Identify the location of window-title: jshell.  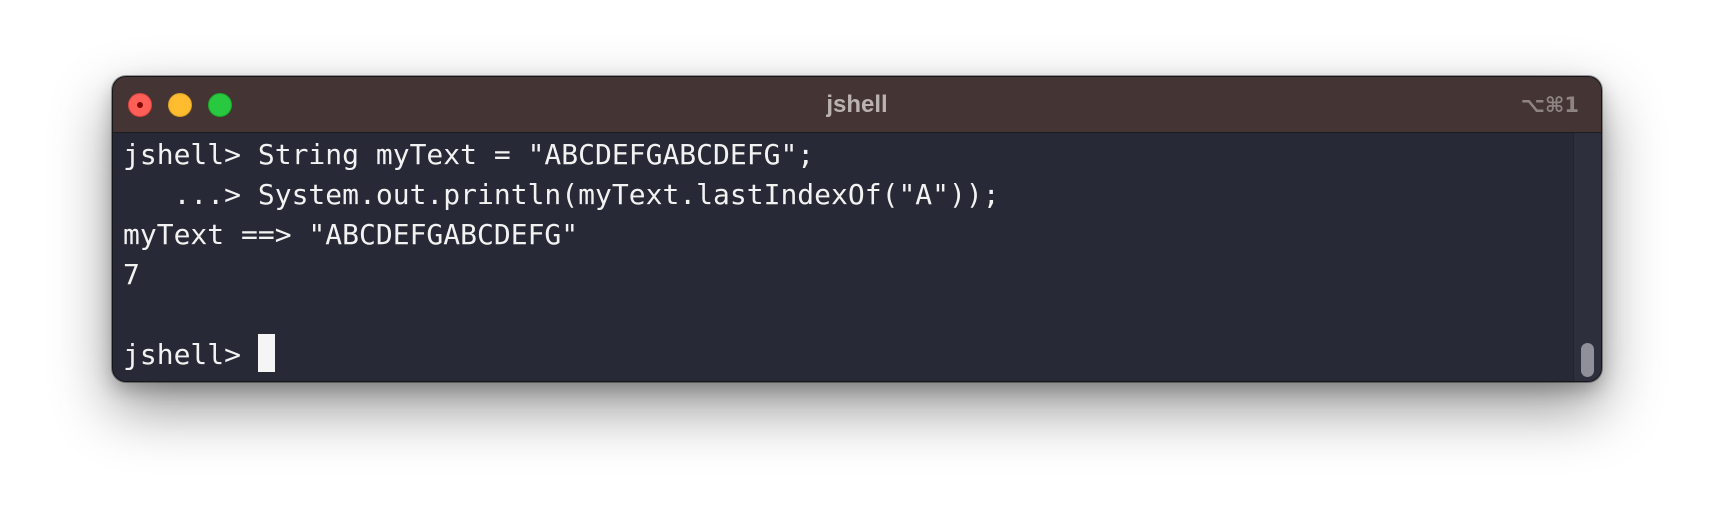
(857, 104).